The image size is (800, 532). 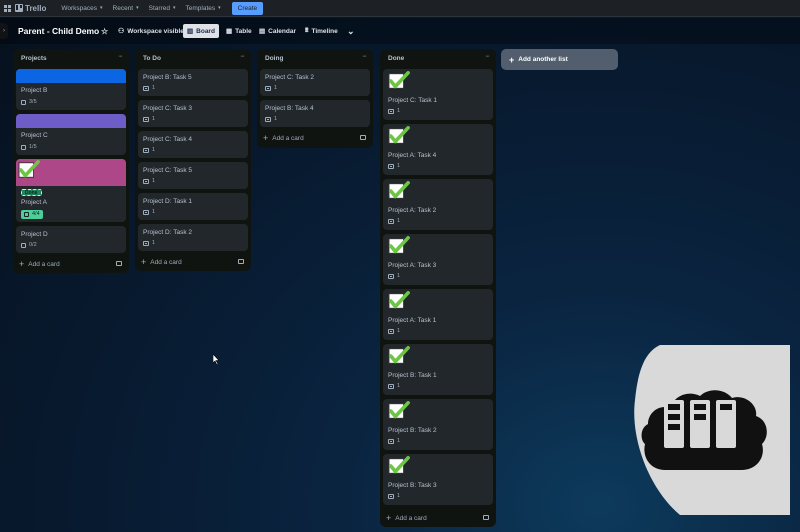 What do you see at coordinates (438, 259) in the screenshot?
I see `card-done-4: Project A: Task 3 1` at bounding box center [438, 259].